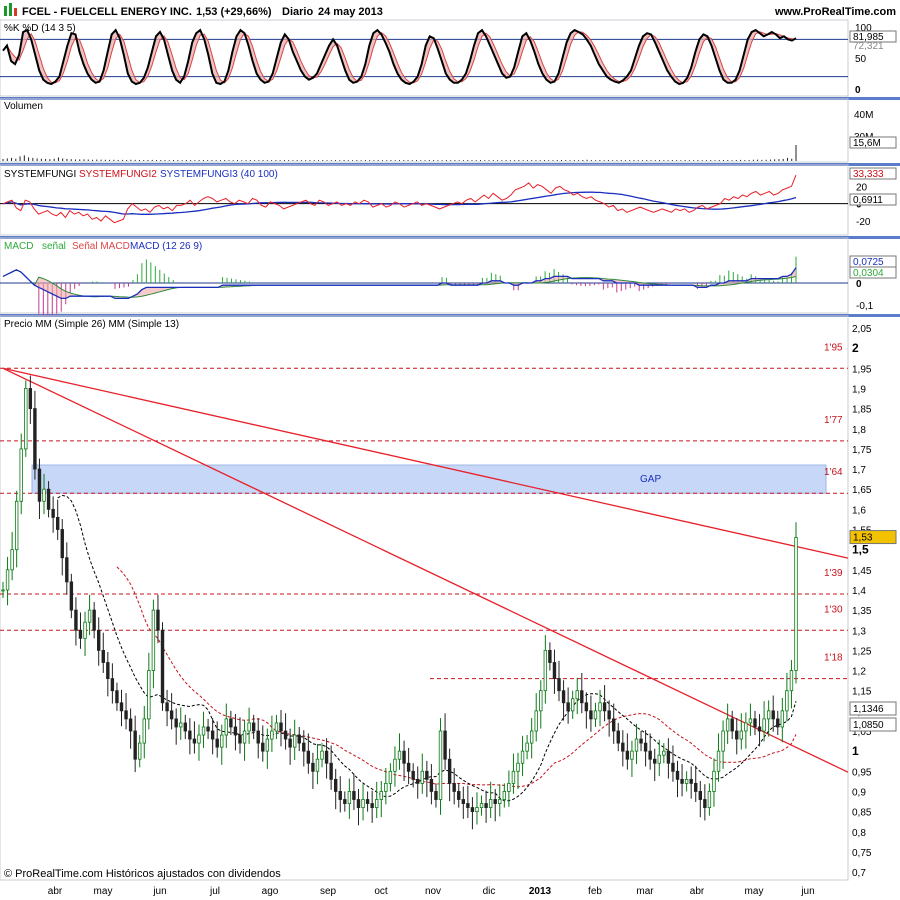  I want to click on level-label: 1'39, so click(833, 573).